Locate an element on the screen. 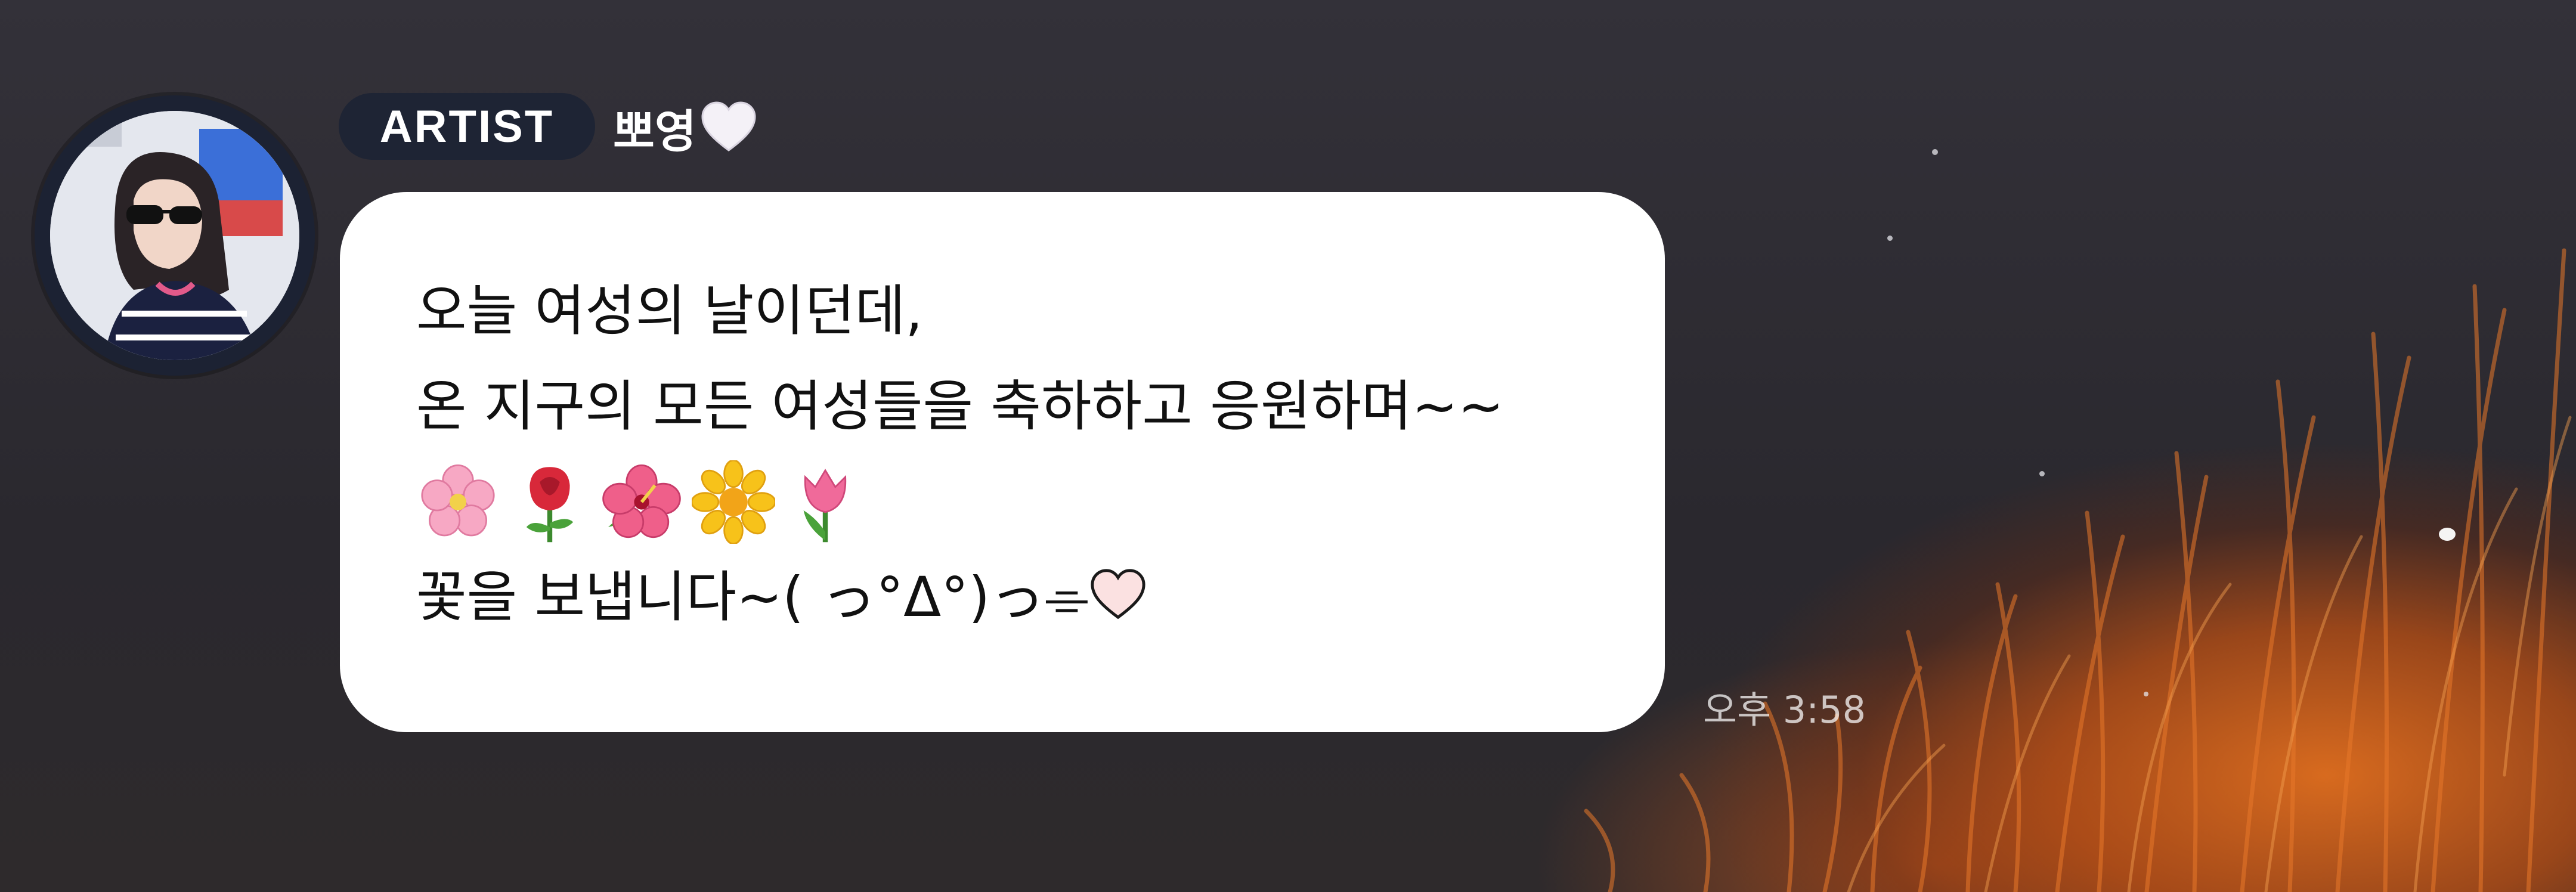 The image size is (2576, 892). cherry-blossom-icon is located at coordinates (458, 501).